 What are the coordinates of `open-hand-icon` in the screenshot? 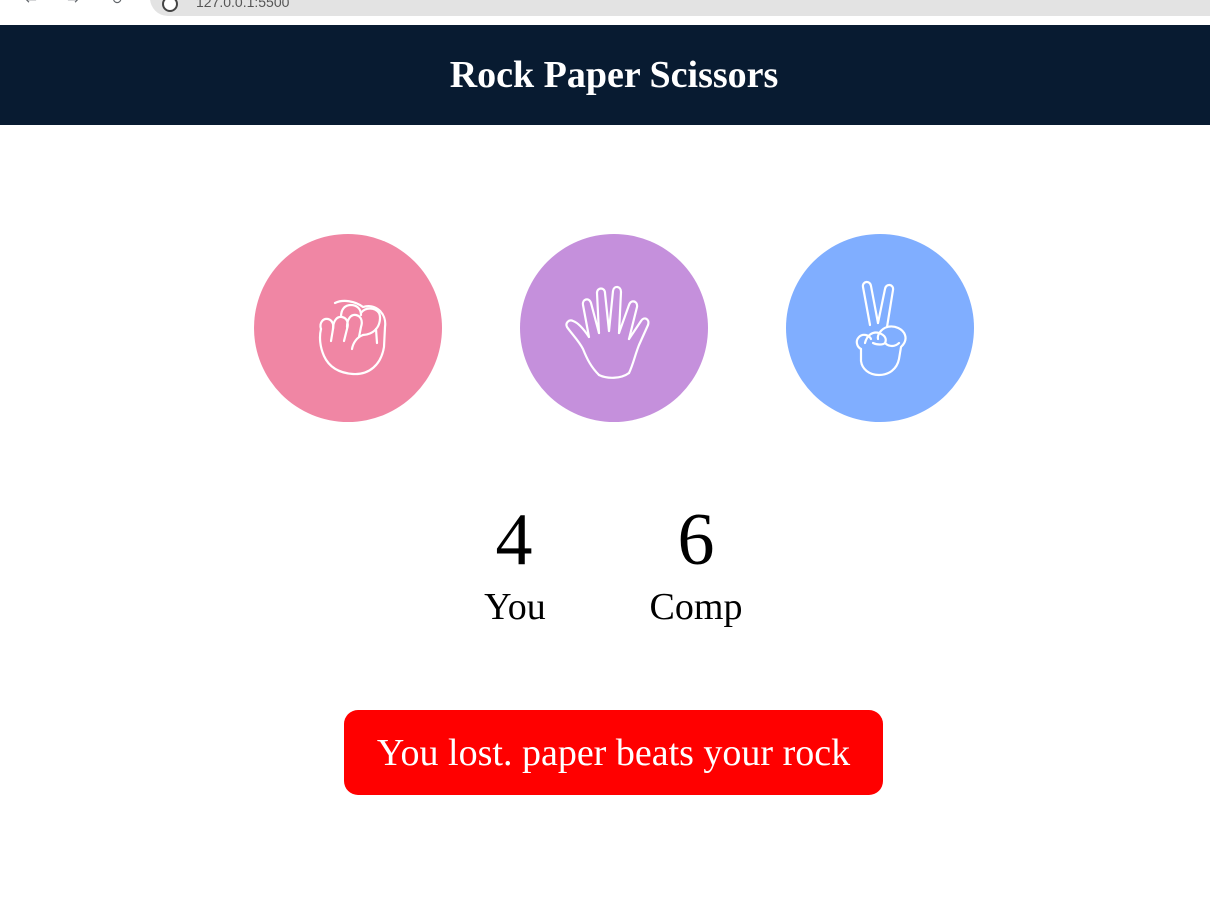 It's located at (607, 332).